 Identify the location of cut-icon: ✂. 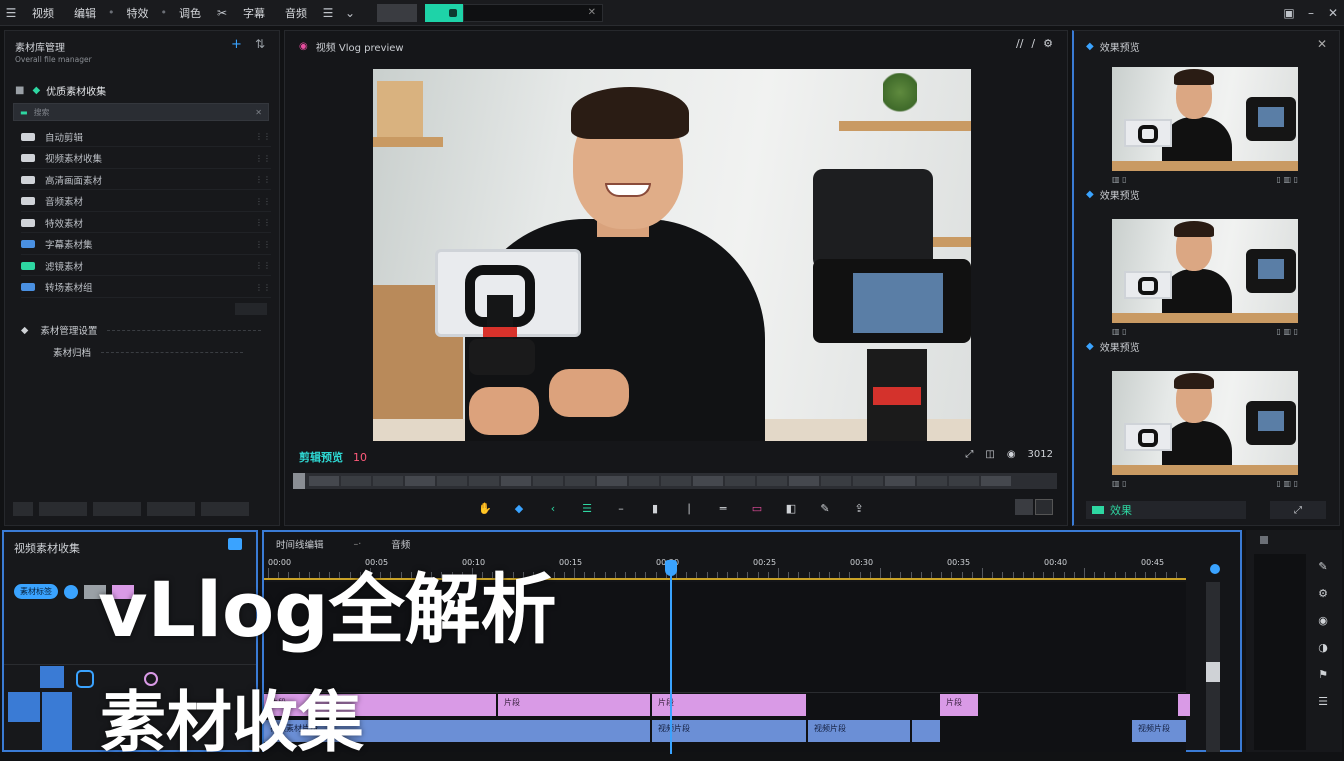
(222, 13).